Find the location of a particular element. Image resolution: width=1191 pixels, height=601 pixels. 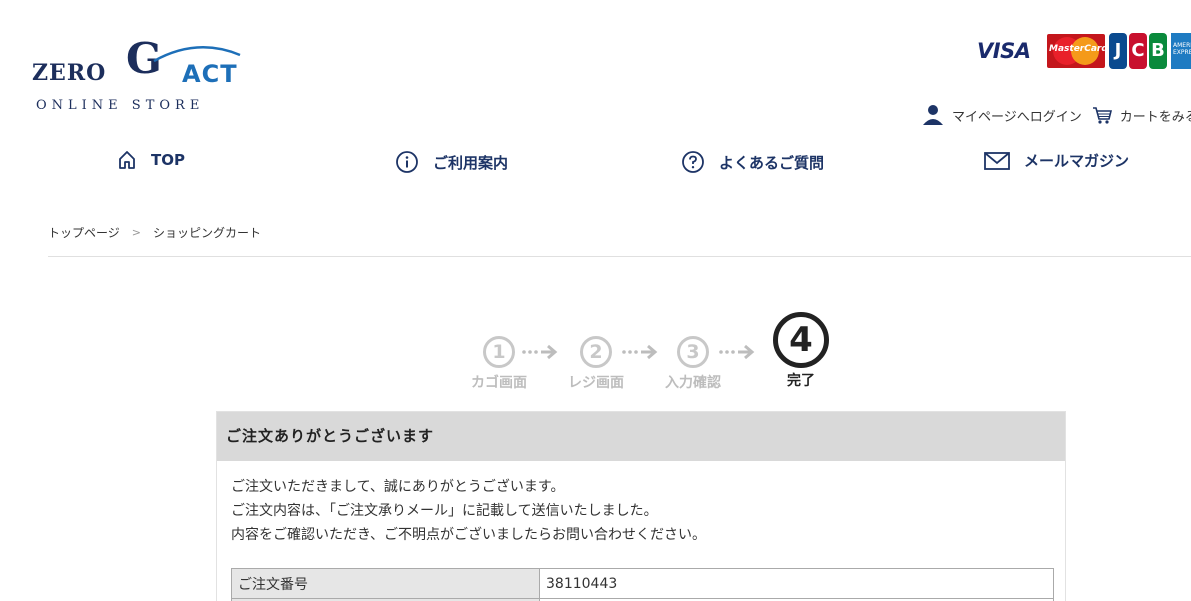

checkout-steps: 1 カゴ画面 2 レジ画面 3 入力確認 4 完了 is located at coordinates (655, 355).